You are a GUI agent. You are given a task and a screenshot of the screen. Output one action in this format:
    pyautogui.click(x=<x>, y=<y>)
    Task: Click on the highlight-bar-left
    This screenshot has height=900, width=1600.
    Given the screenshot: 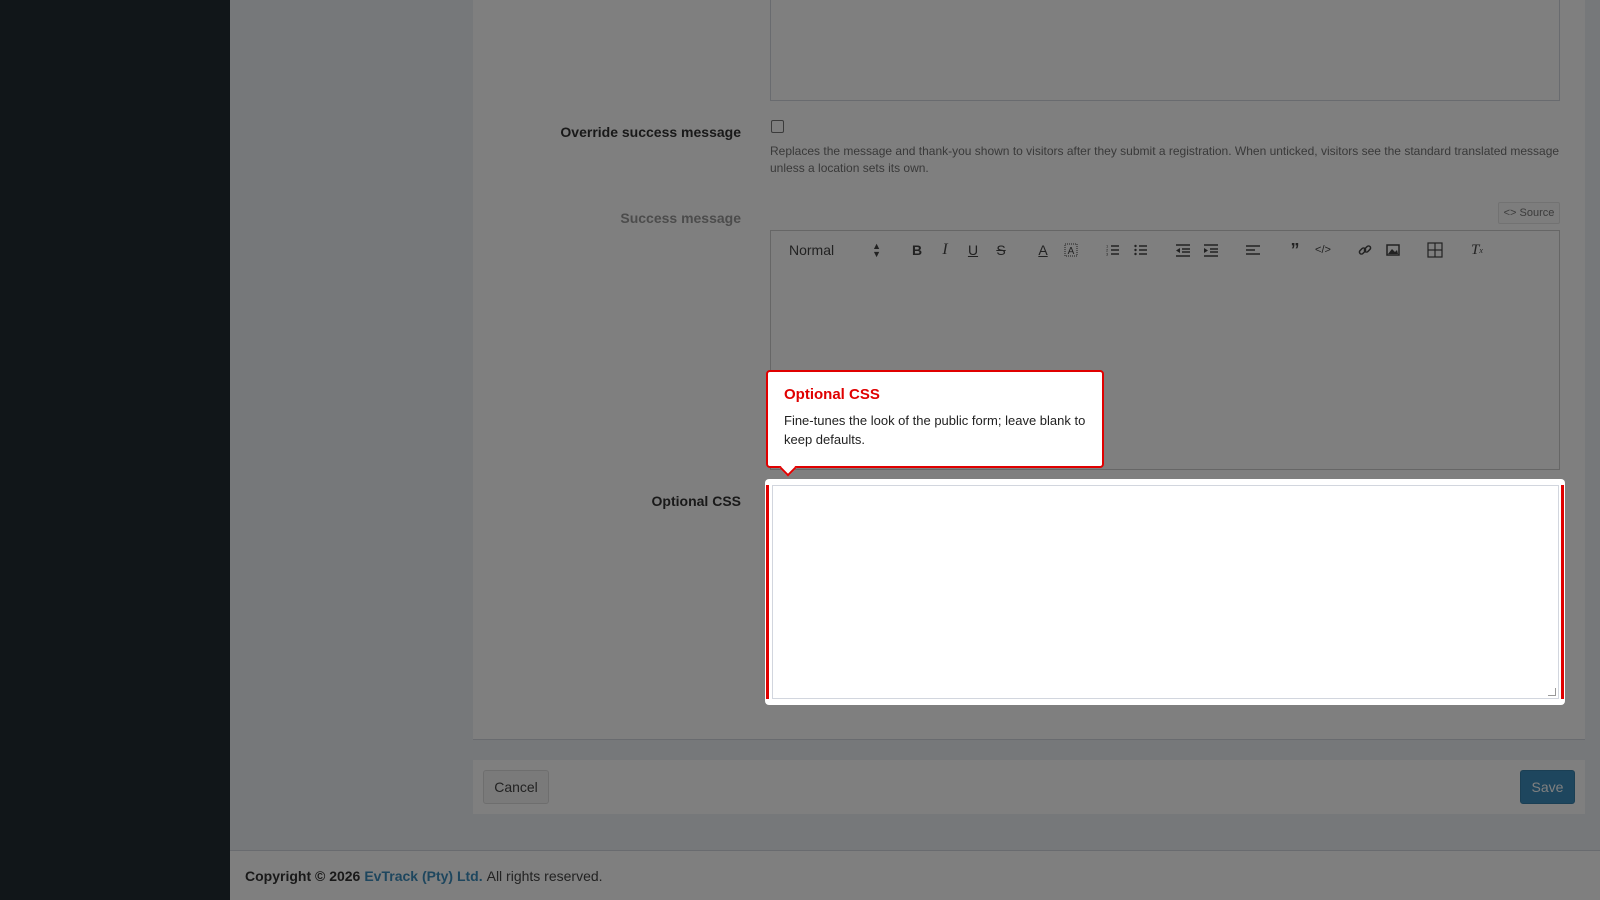 What is the action you would take?
    pyautogui.click(x=767, y=592)
    